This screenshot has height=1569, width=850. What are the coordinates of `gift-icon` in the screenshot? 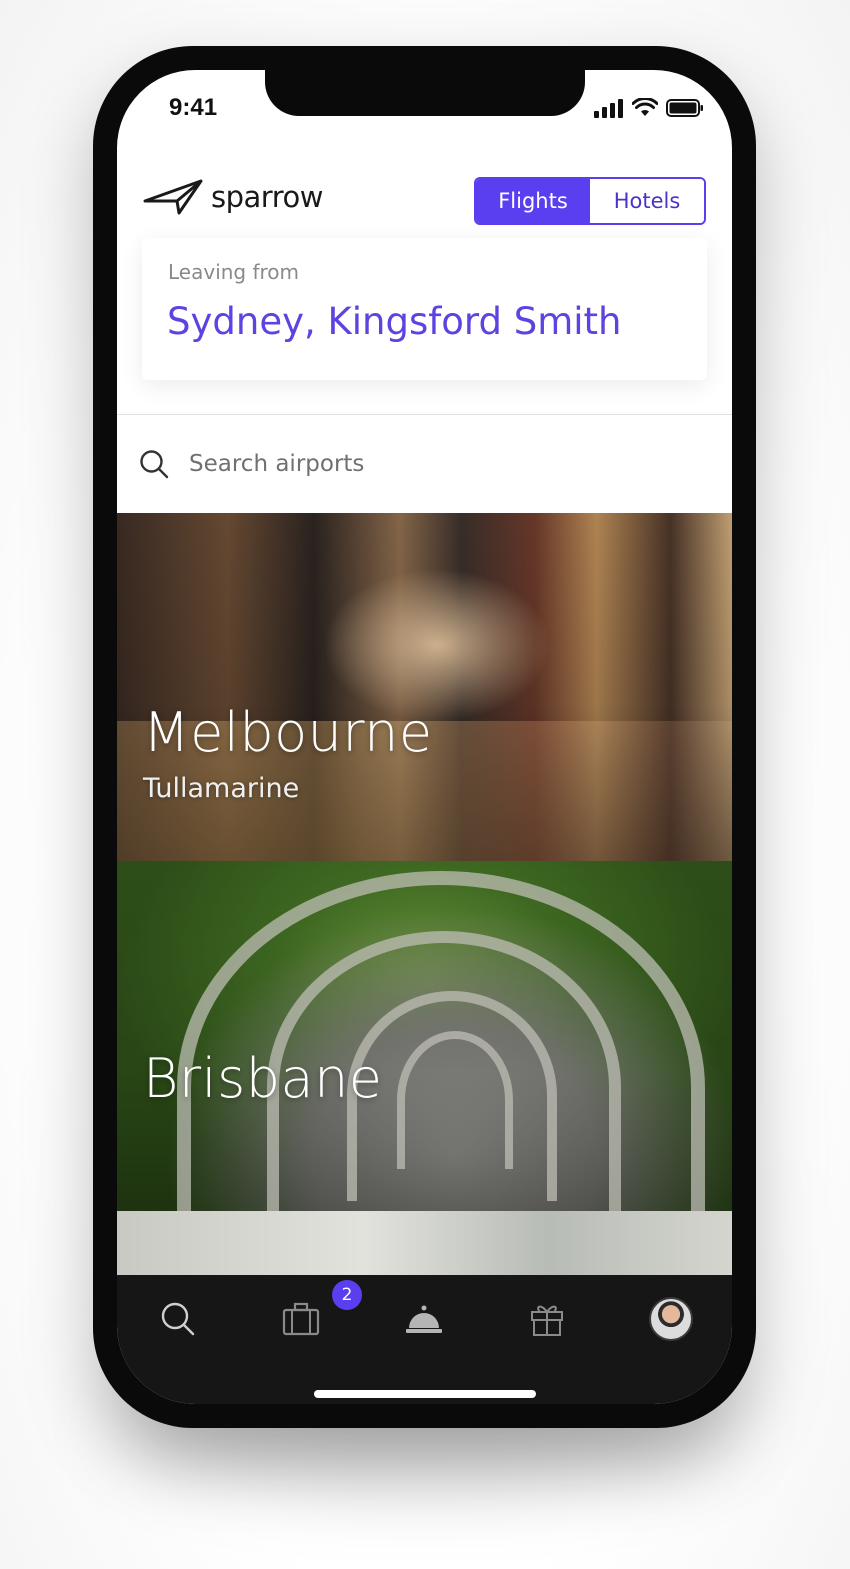 It's located at (547, 1320).